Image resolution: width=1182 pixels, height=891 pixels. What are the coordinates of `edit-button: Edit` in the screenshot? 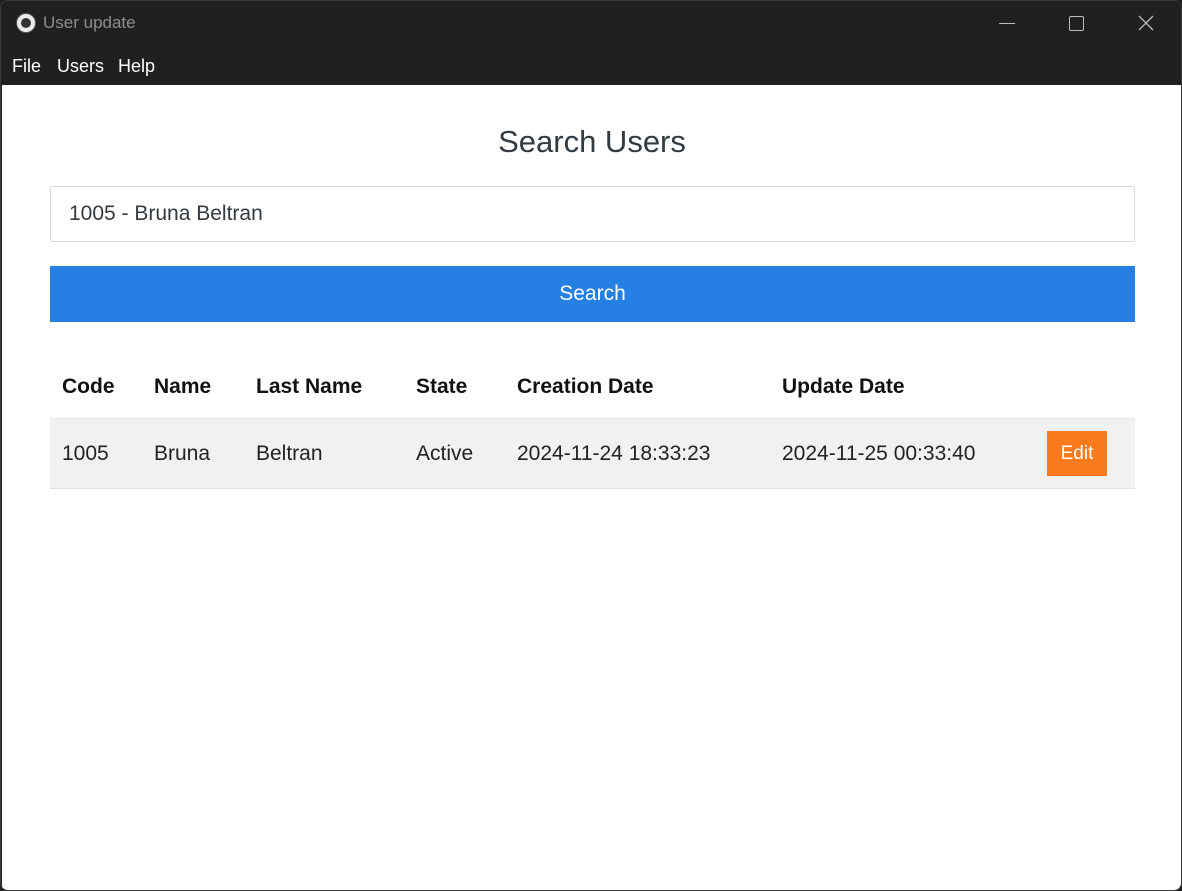 It's located at (1077, 453).